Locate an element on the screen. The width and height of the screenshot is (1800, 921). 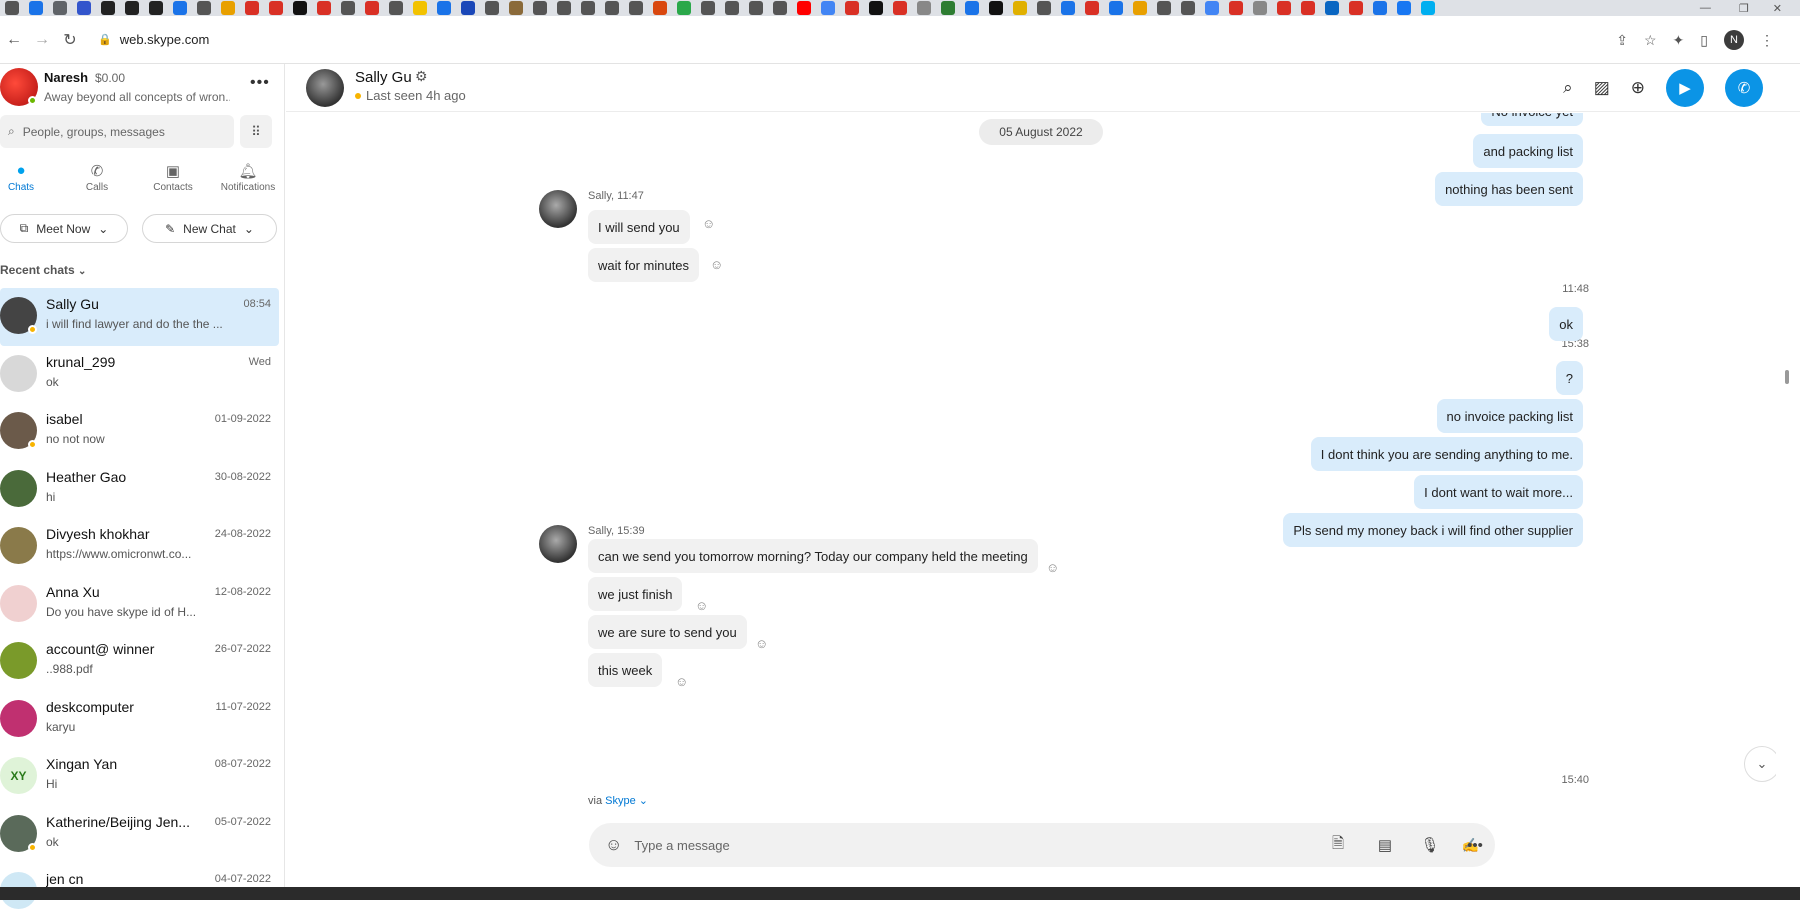
received-message-bubble: we just finish is located at coordinates (635, 594).